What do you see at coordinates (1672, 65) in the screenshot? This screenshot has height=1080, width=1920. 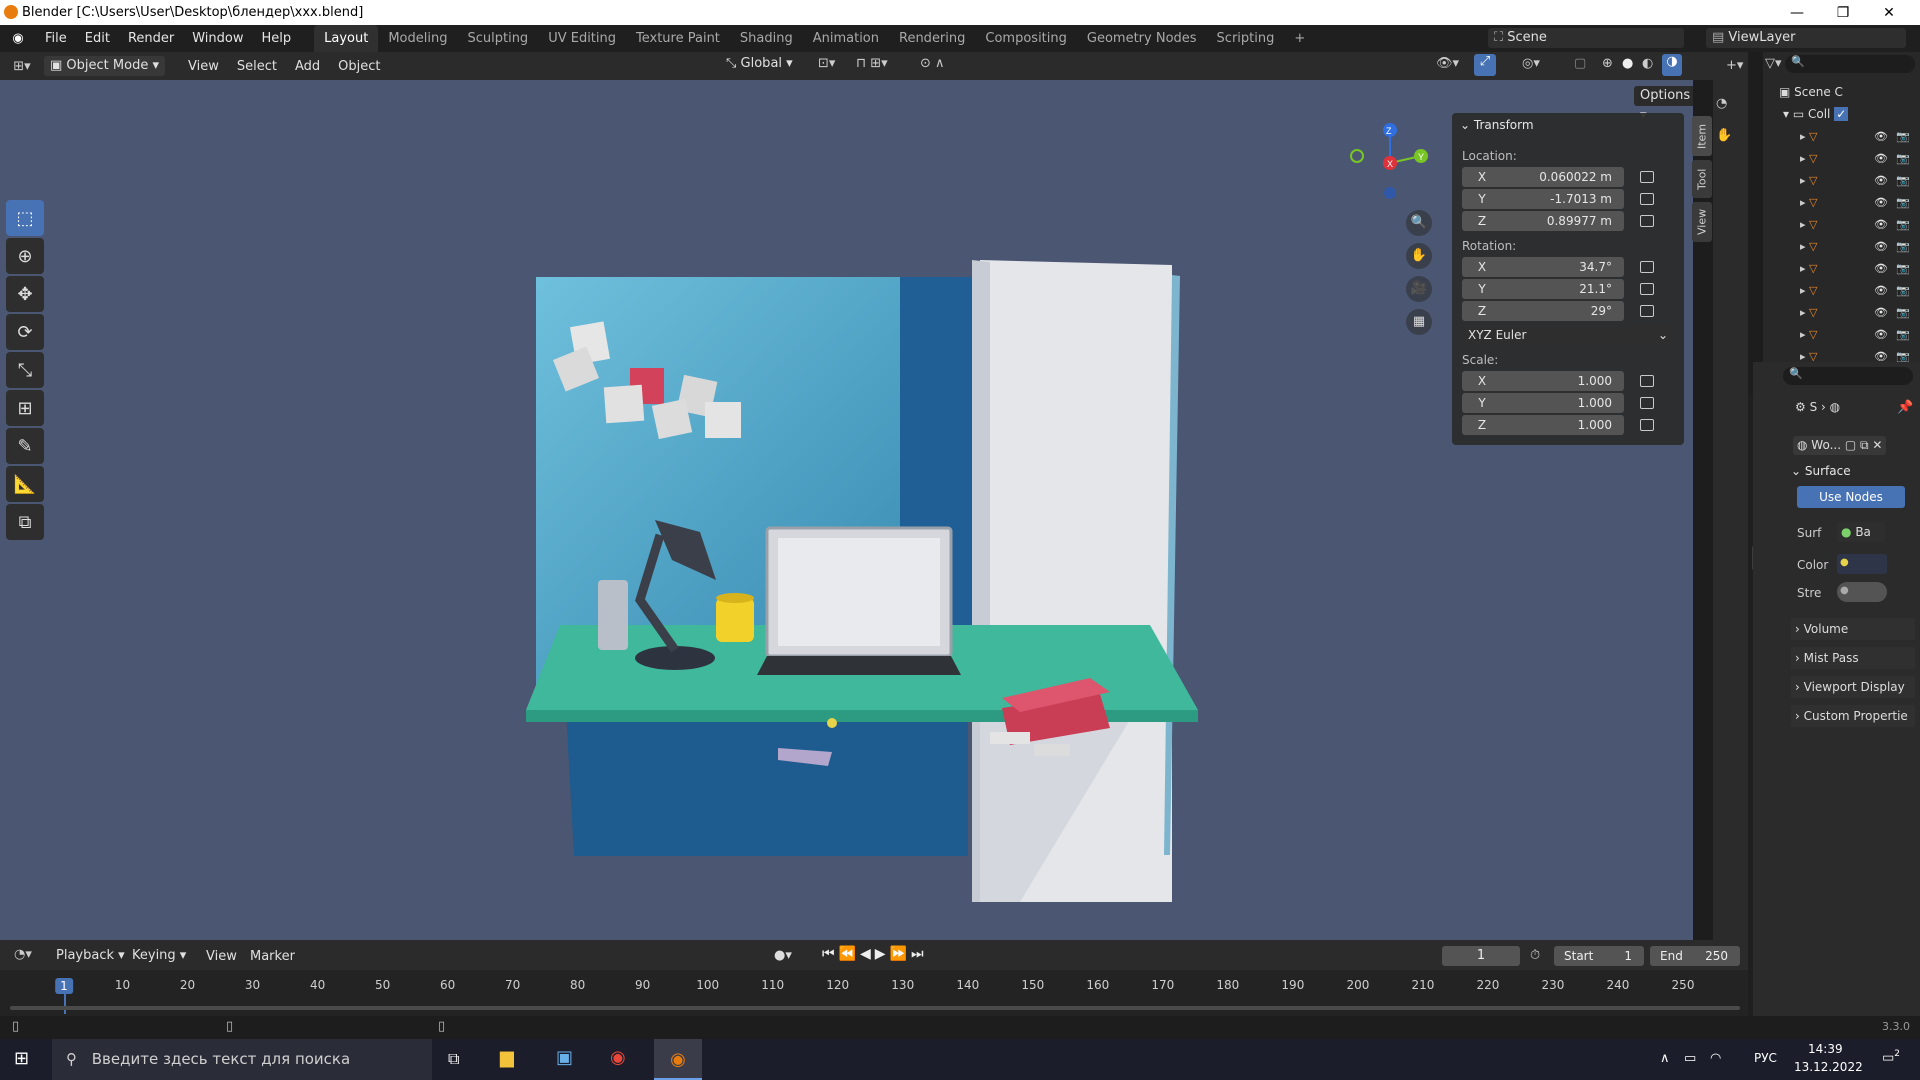 I see `shading-rendered-icon: ◑` at bounding box center [1672, 65].